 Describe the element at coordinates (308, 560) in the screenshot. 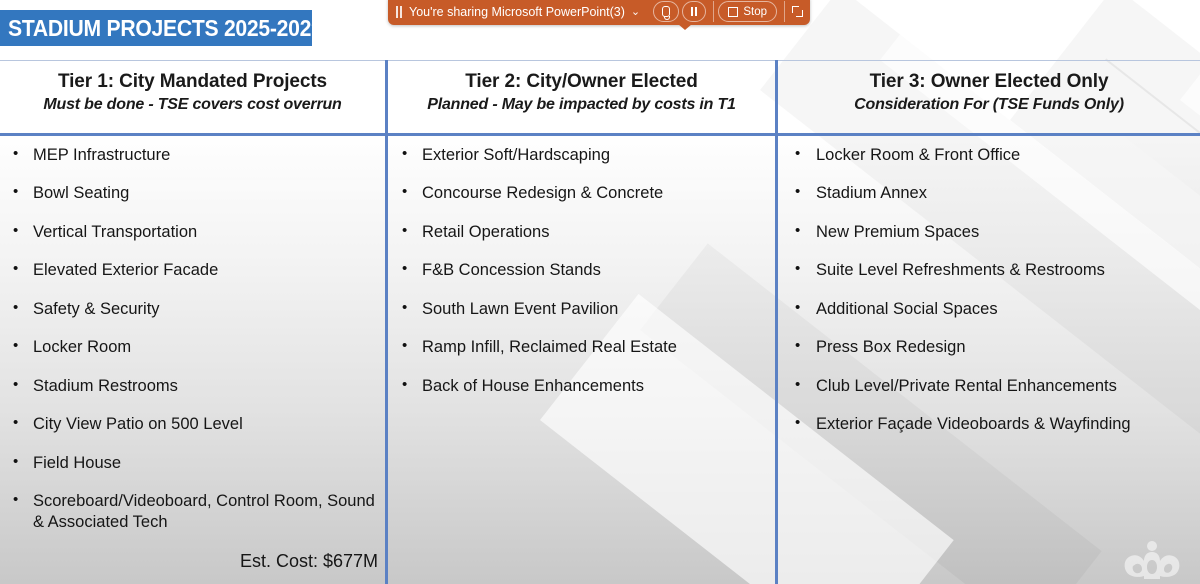

I see `tier-1-estimated-cost: Est. Cost: $677M` at that location.